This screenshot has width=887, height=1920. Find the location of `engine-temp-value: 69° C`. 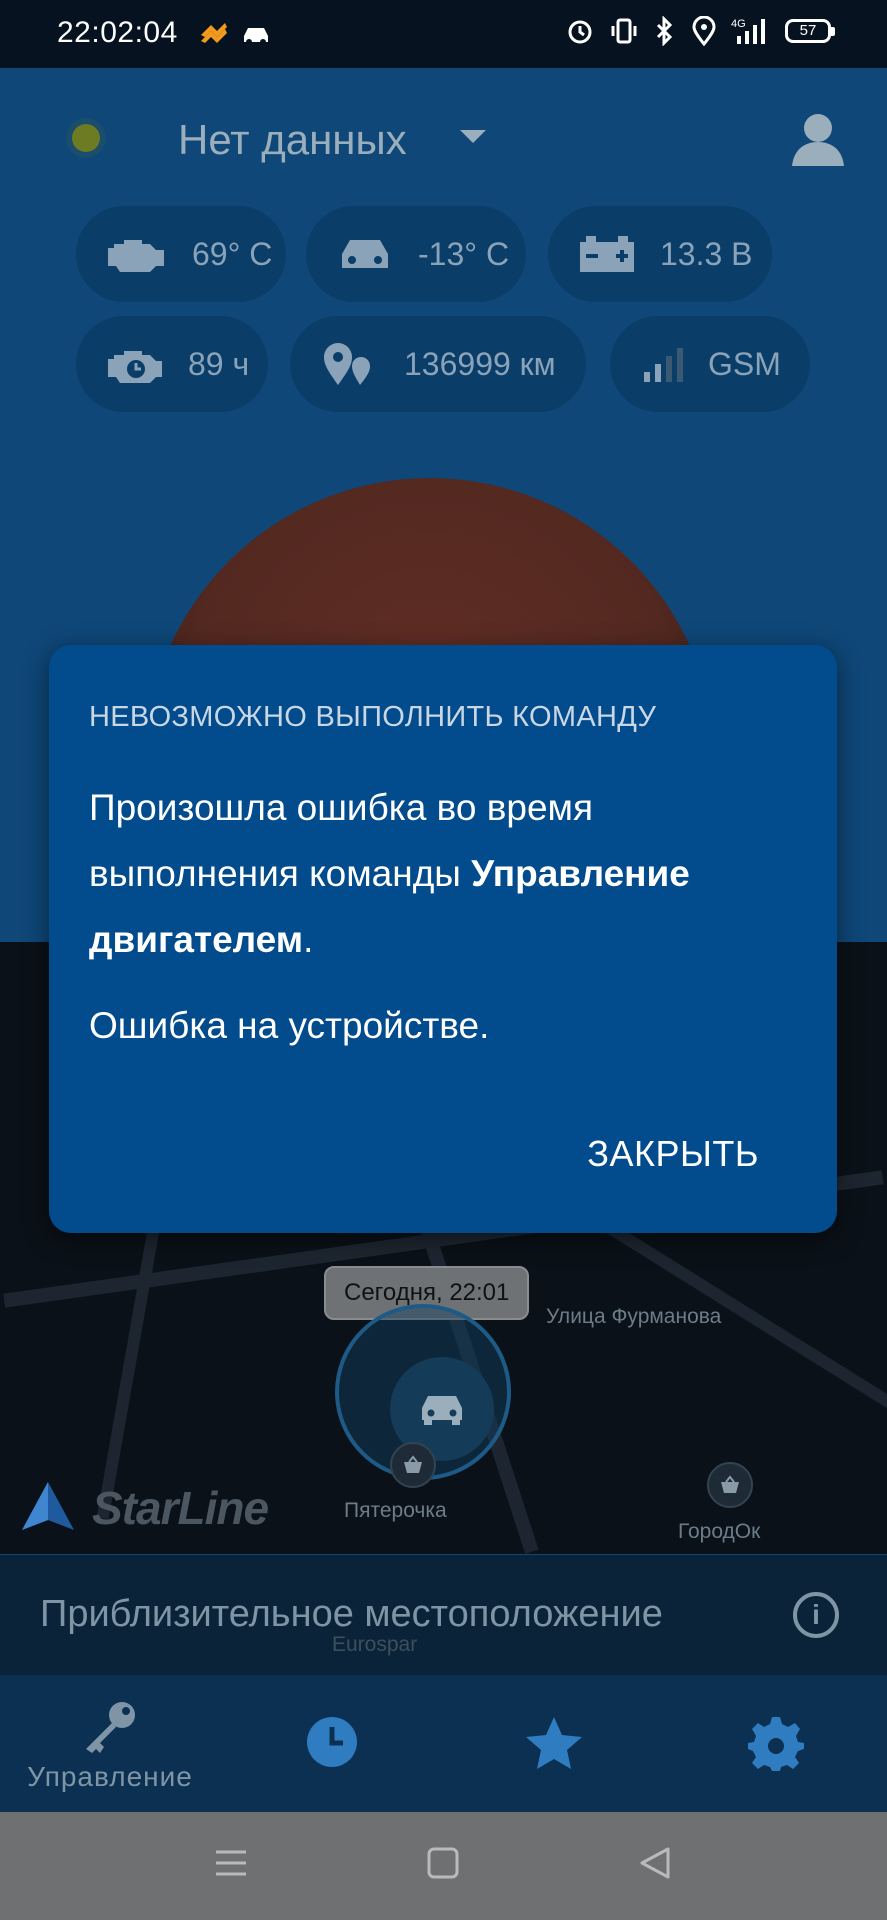

engine-temp-value: 69° C is located at coordinates (232, 253).